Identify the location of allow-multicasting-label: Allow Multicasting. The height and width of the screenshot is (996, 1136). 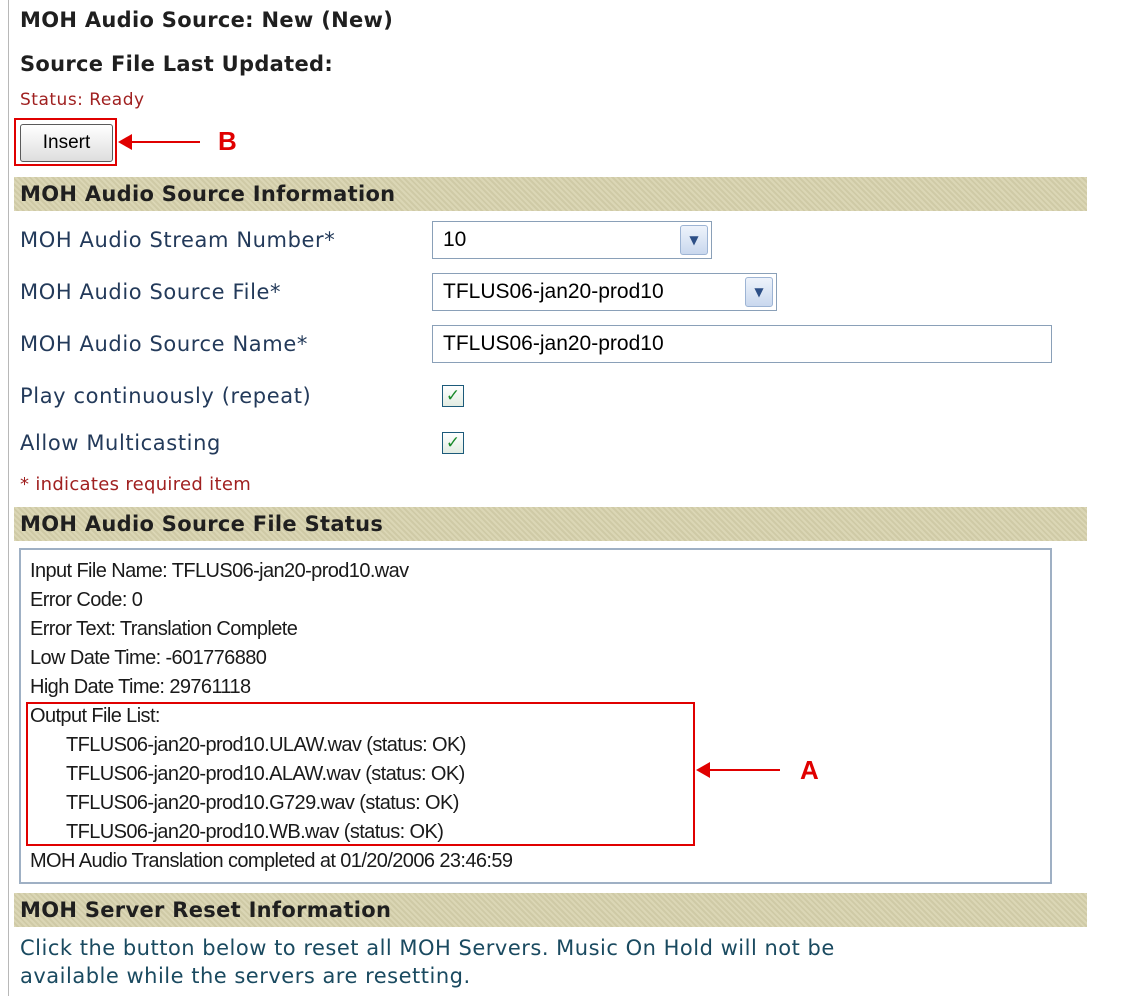
(120, 443).